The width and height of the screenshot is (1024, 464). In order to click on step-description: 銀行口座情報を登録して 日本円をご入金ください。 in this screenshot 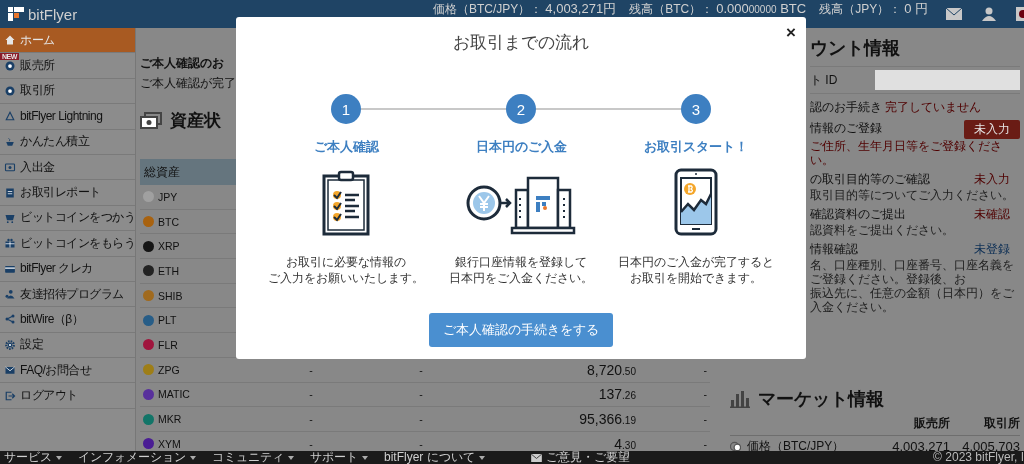, I will do `click(521, 270)`.